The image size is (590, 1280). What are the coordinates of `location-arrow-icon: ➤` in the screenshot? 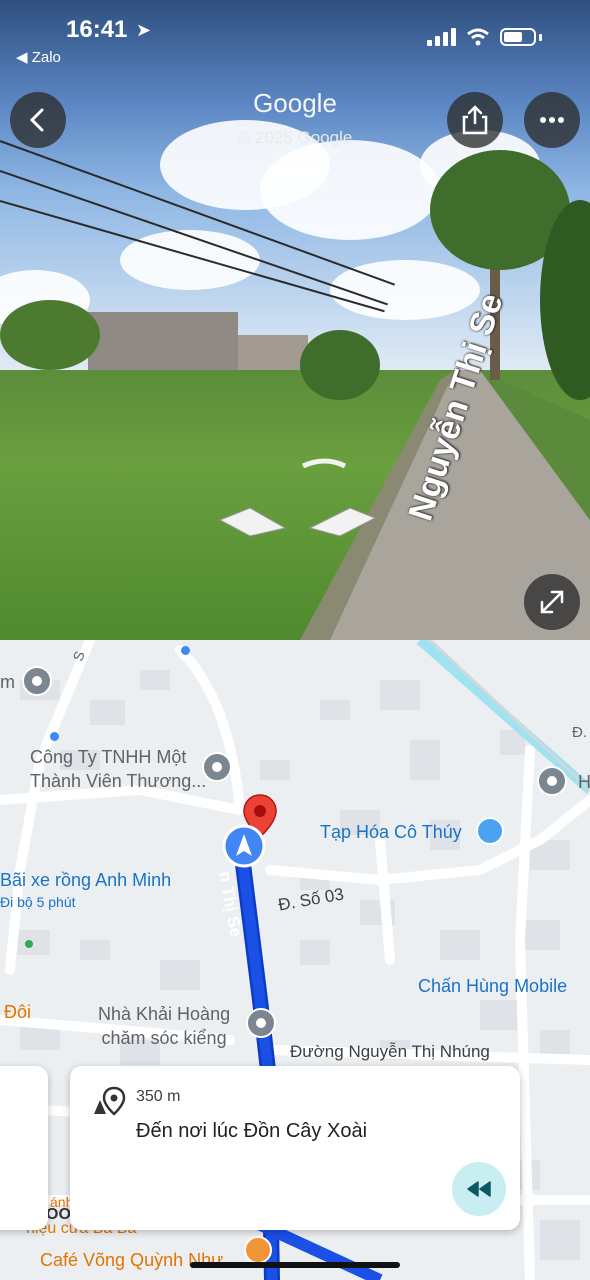 It's located at (144, 30).